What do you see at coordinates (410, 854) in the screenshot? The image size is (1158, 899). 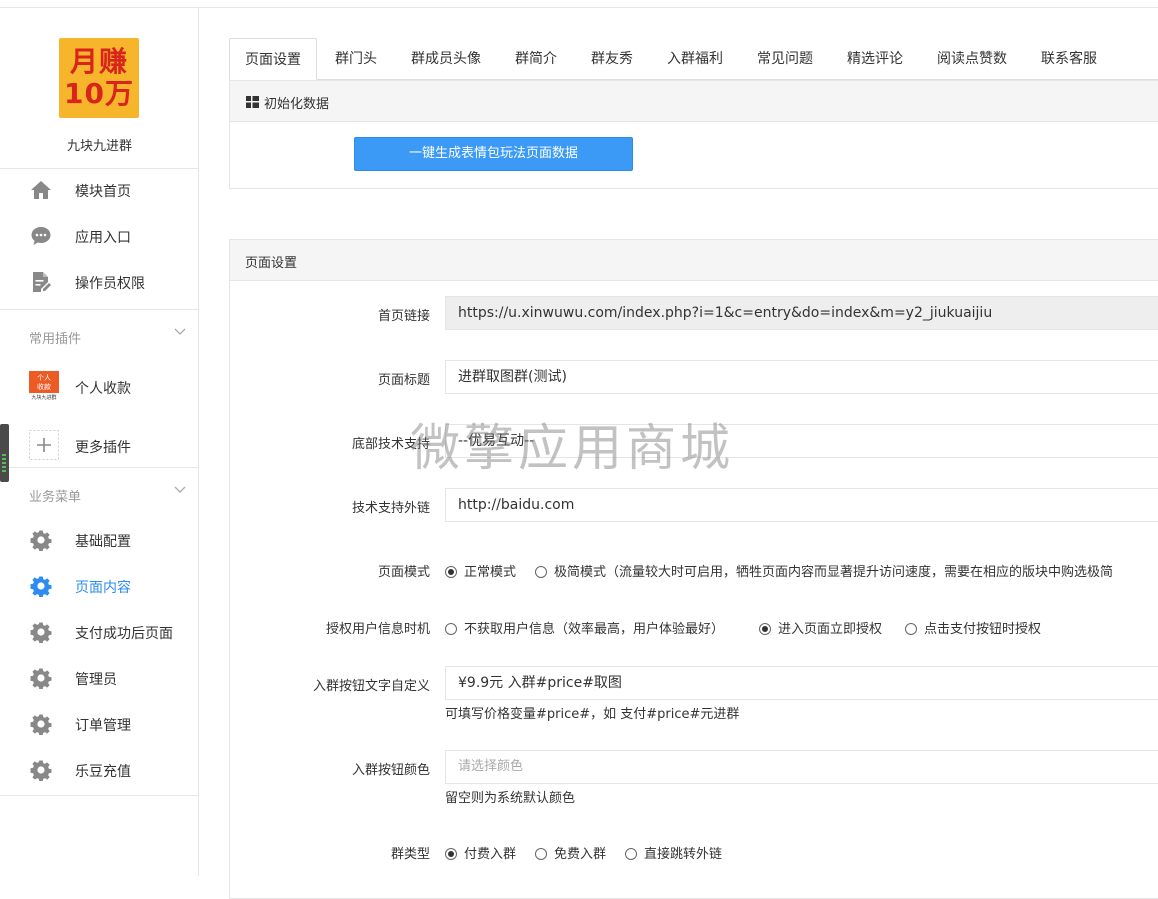 I see `group-type-label: 群类型` at bounding box center [410, 854].